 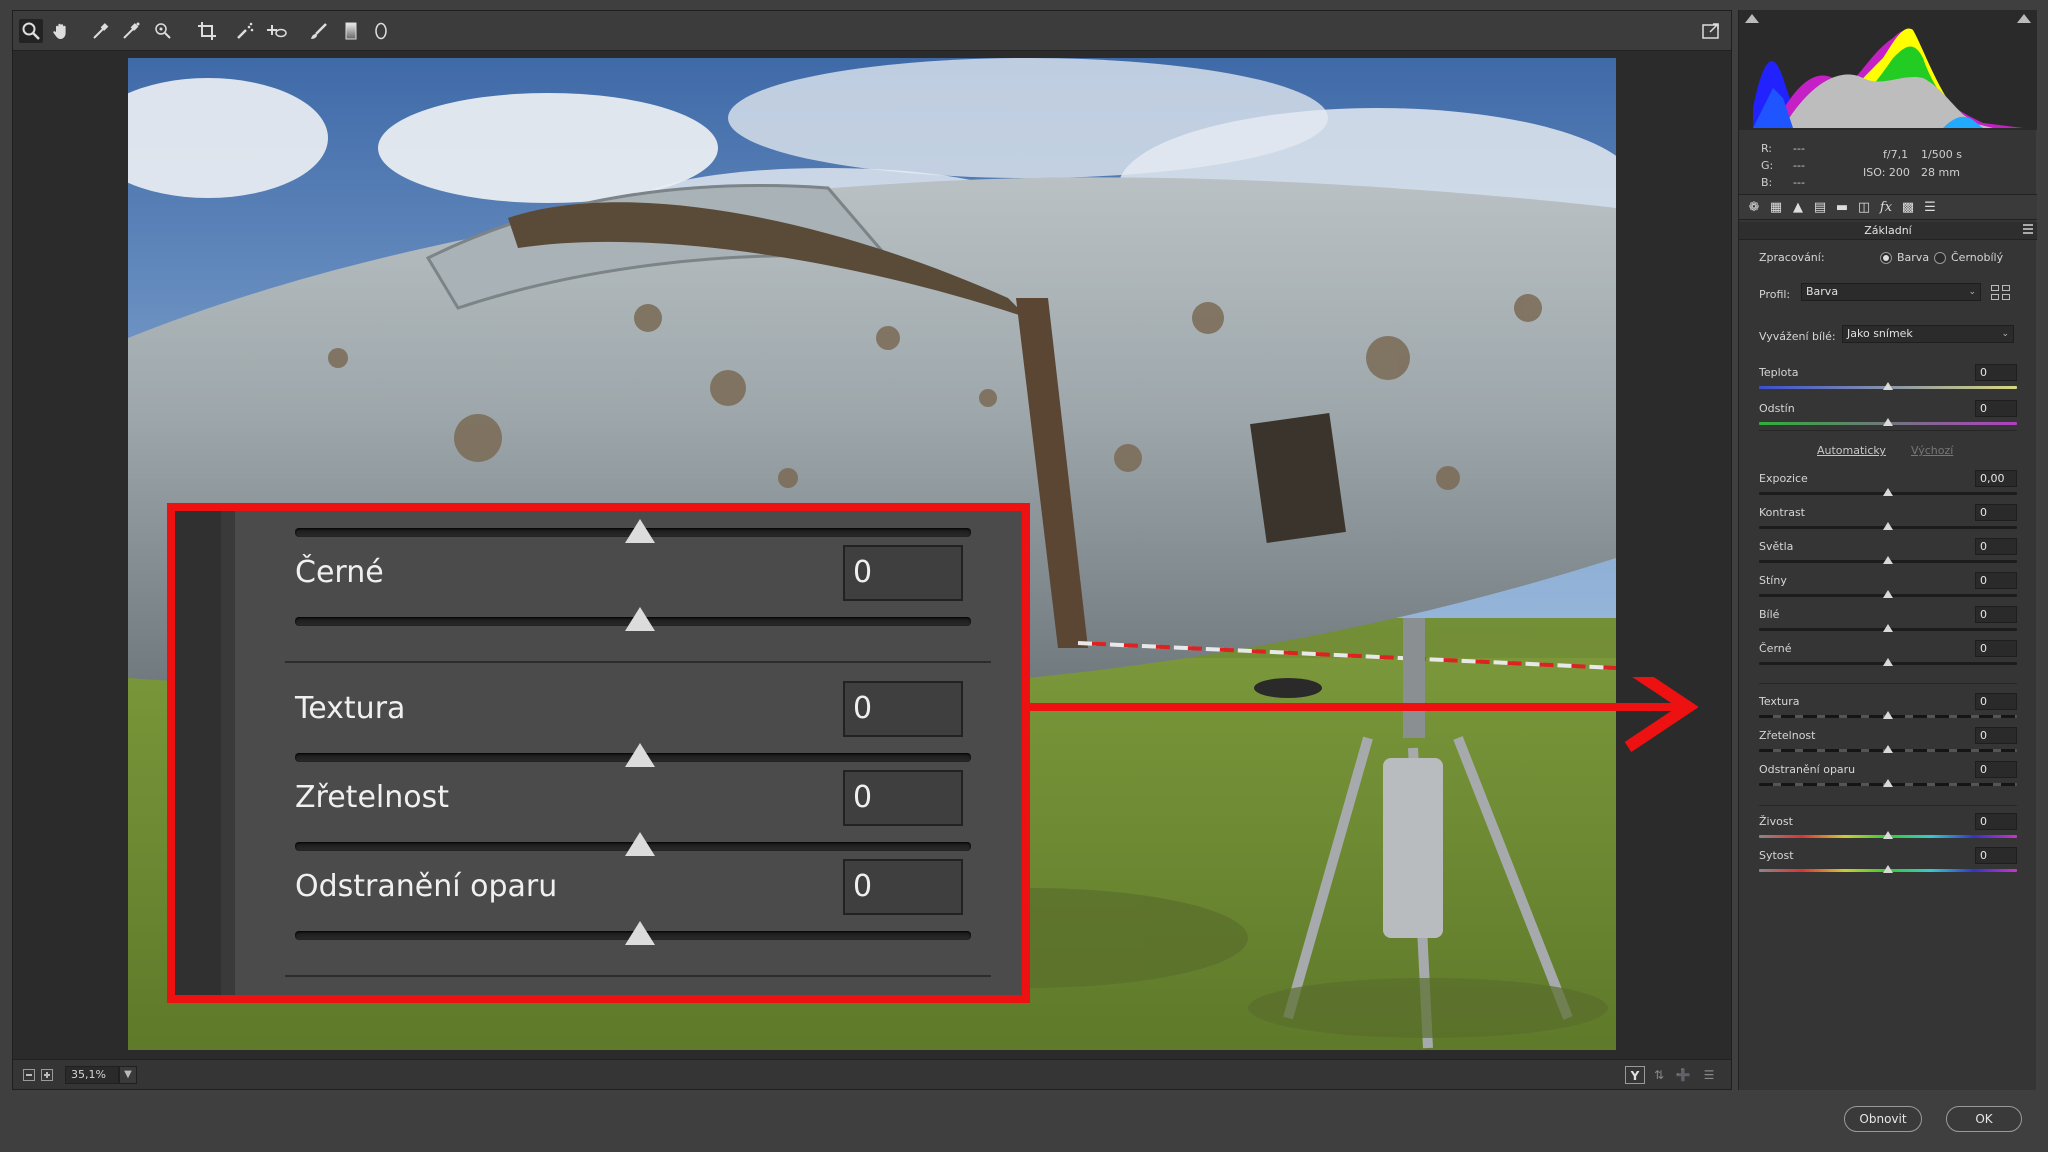 What do you see at coordinates (319, 31) in the screenshot?
I see `adjustment-brush-icon` at bounding box center [319, 31].